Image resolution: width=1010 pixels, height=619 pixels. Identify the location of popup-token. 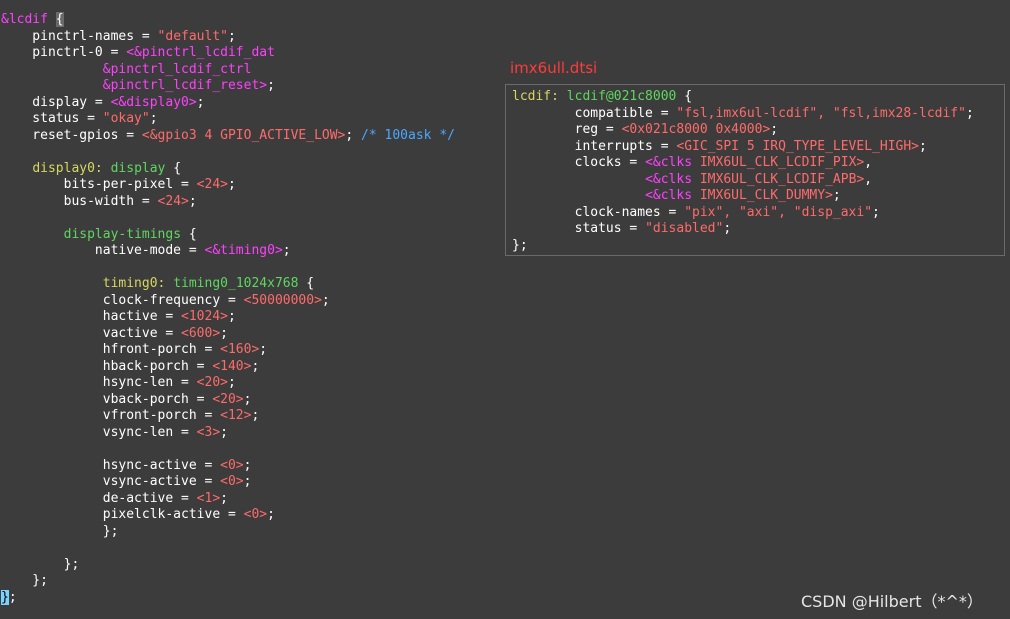
(578, 195).